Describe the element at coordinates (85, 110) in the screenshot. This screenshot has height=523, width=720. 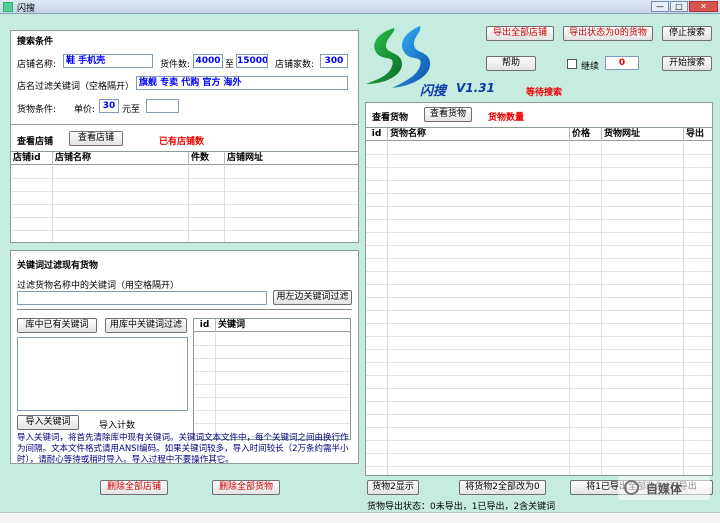
I see `price-label: 单价:` at that location.